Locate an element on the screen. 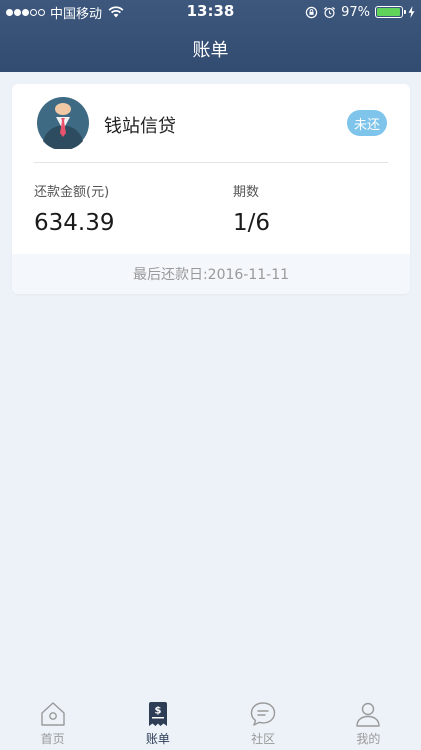  battery-percent: 97% is located at coordinates (355, 12).